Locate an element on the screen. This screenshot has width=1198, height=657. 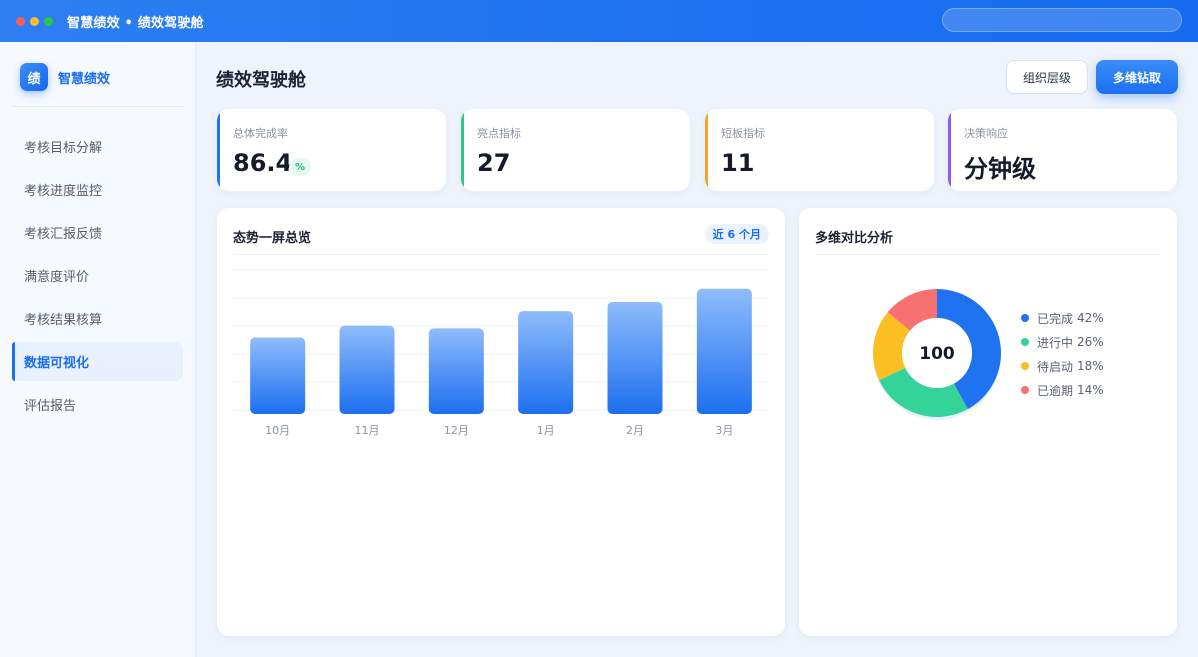
brand-logo: 绩 is located at coordinates (34, 77).